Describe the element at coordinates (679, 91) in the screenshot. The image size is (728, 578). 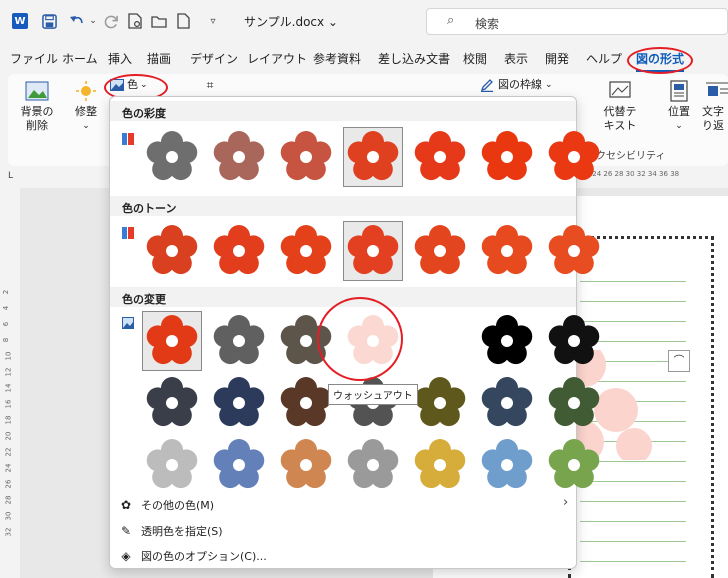
I see `position-icon` at that location.